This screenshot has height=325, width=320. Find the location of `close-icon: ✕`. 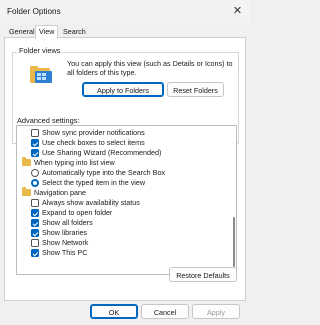

close-icon: ✕ is located at coordinates (237, 11).